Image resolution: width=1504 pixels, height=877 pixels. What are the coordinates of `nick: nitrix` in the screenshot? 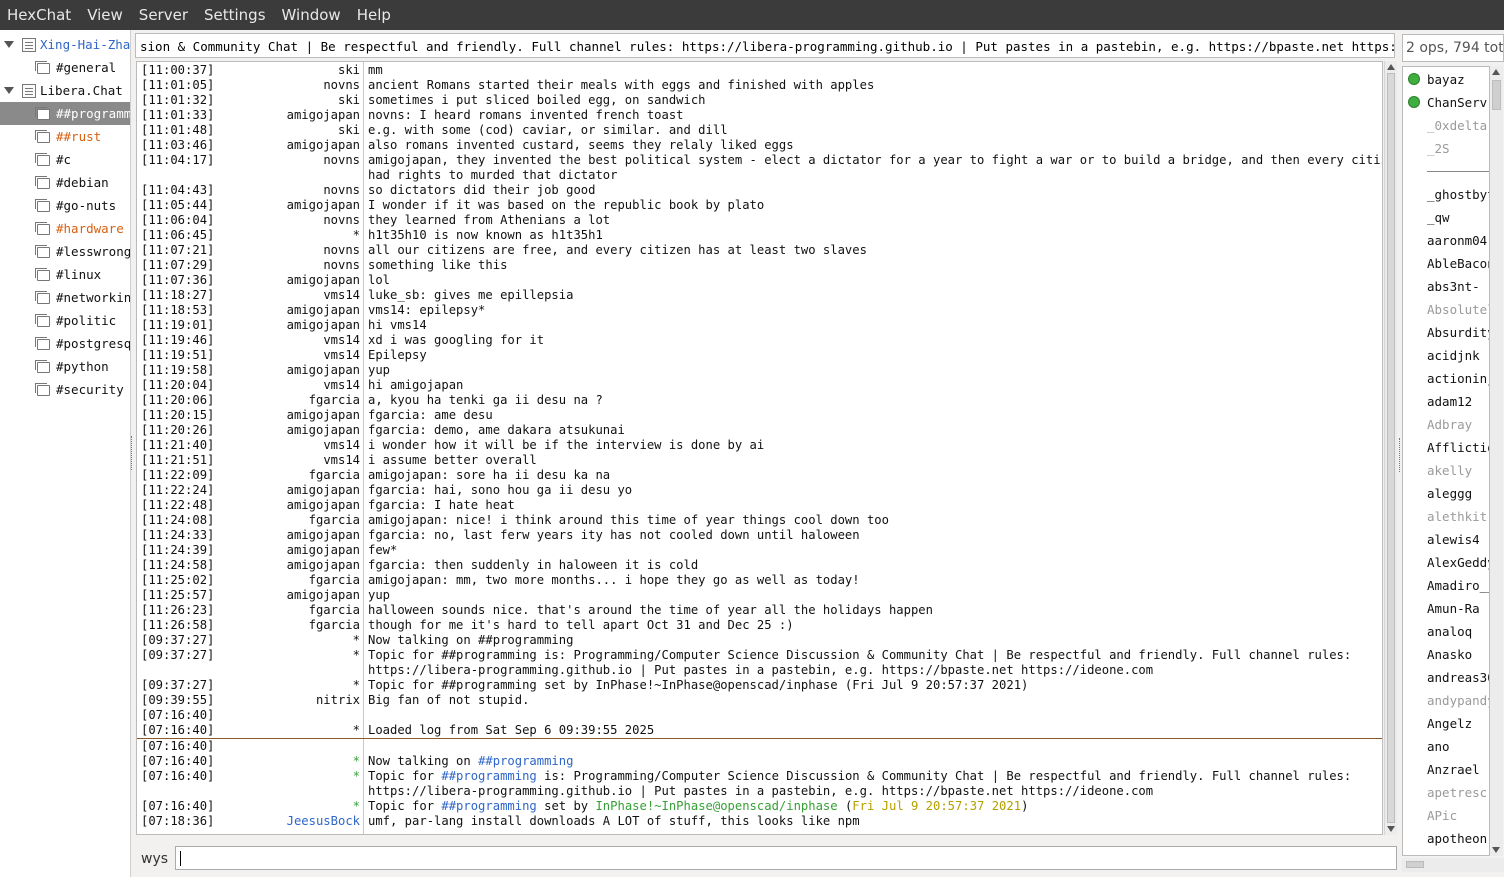 It's located at (338, 700).